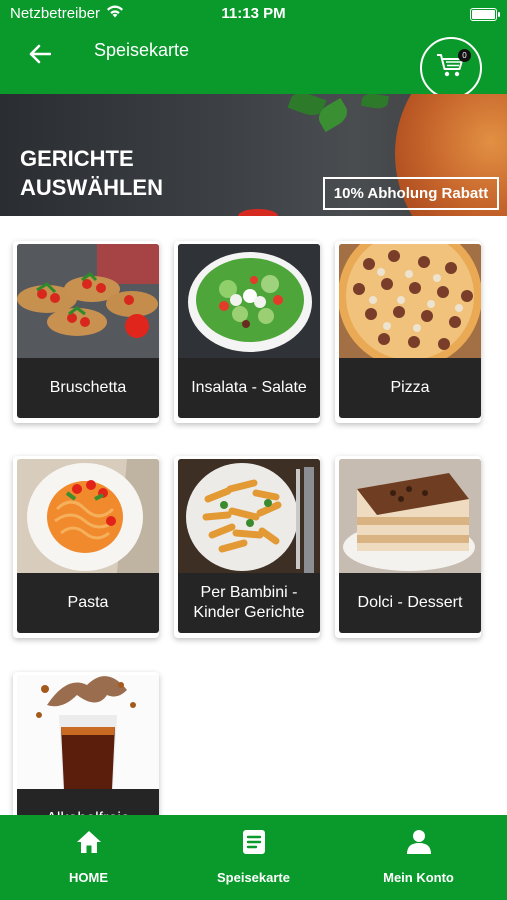  I want to click on category-card-bambini: Per Bambini - Kinder Gerichte, so click(247, 547).